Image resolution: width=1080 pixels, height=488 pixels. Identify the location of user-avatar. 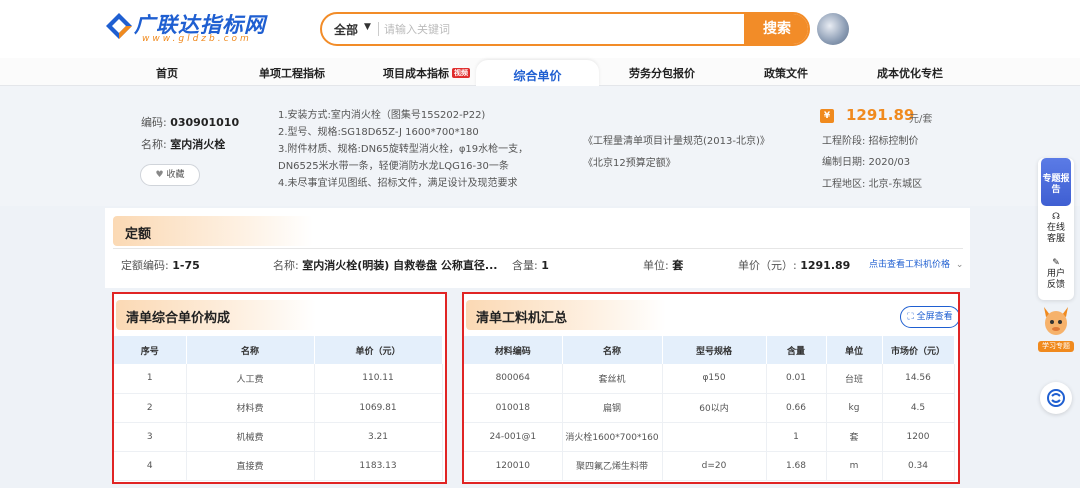
(833, 29).